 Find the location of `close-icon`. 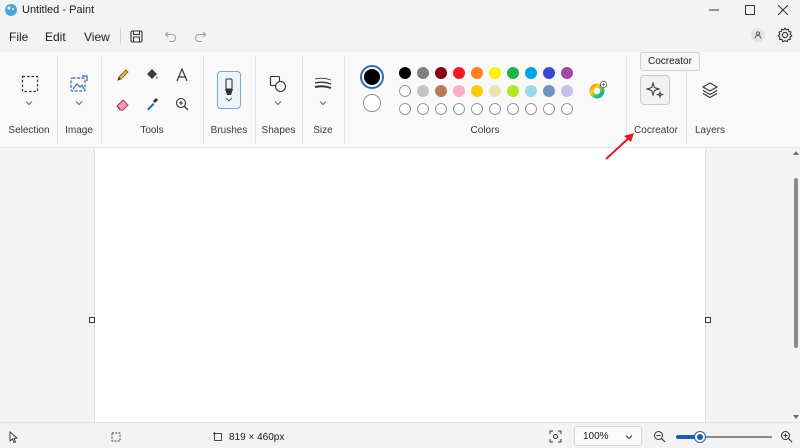

close-icon is located at coordinates (783, 10).